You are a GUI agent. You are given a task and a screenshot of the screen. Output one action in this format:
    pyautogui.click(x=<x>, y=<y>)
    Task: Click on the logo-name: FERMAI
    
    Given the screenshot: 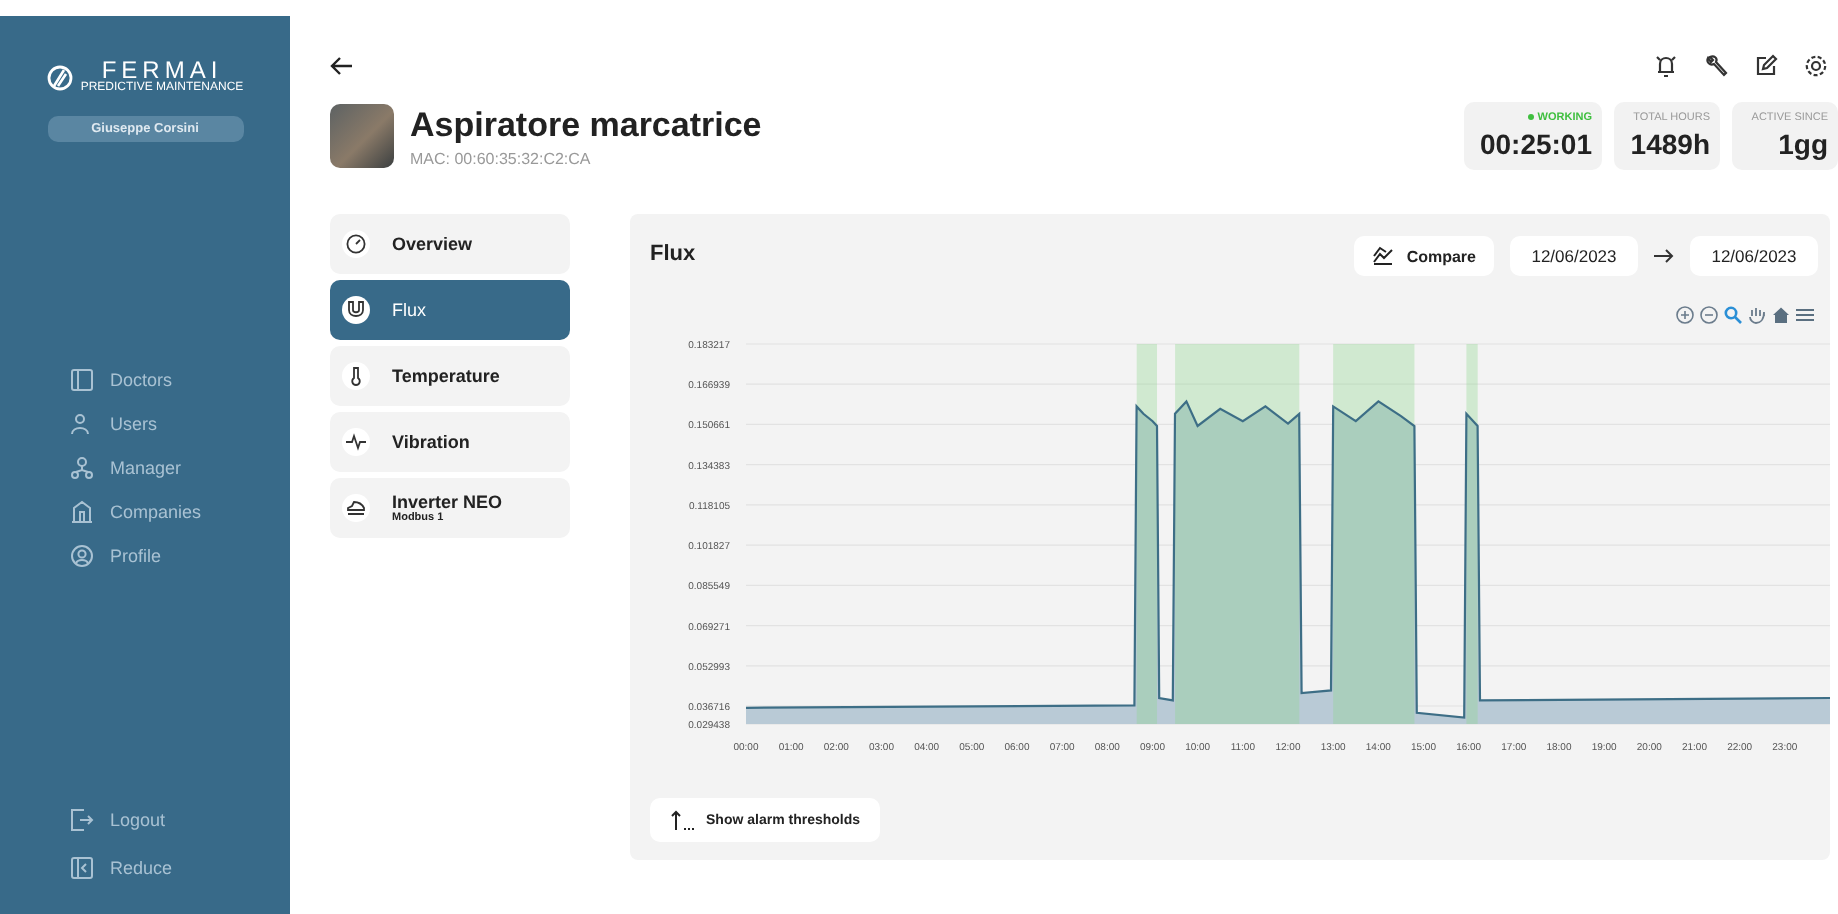 What is the action you would take?
    pyautogui.click(x=162, y=70)
    